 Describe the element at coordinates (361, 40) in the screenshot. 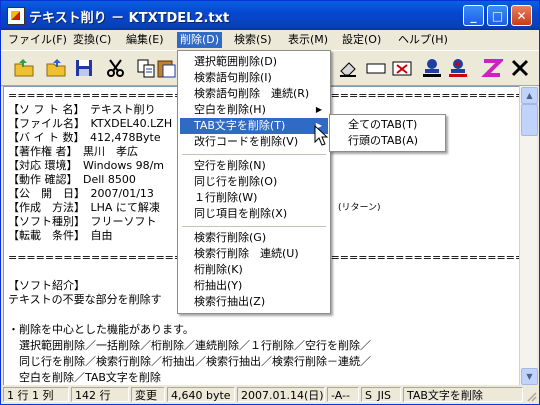

I see `menu-settings: 設定(O)` at that location.